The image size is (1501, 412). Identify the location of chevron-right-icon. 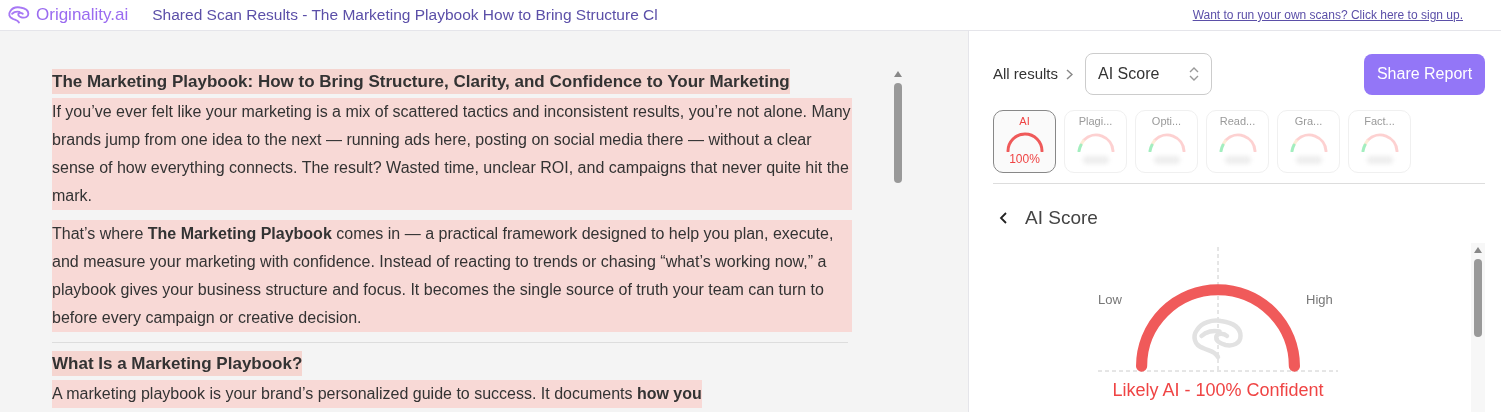
(1070, 74).